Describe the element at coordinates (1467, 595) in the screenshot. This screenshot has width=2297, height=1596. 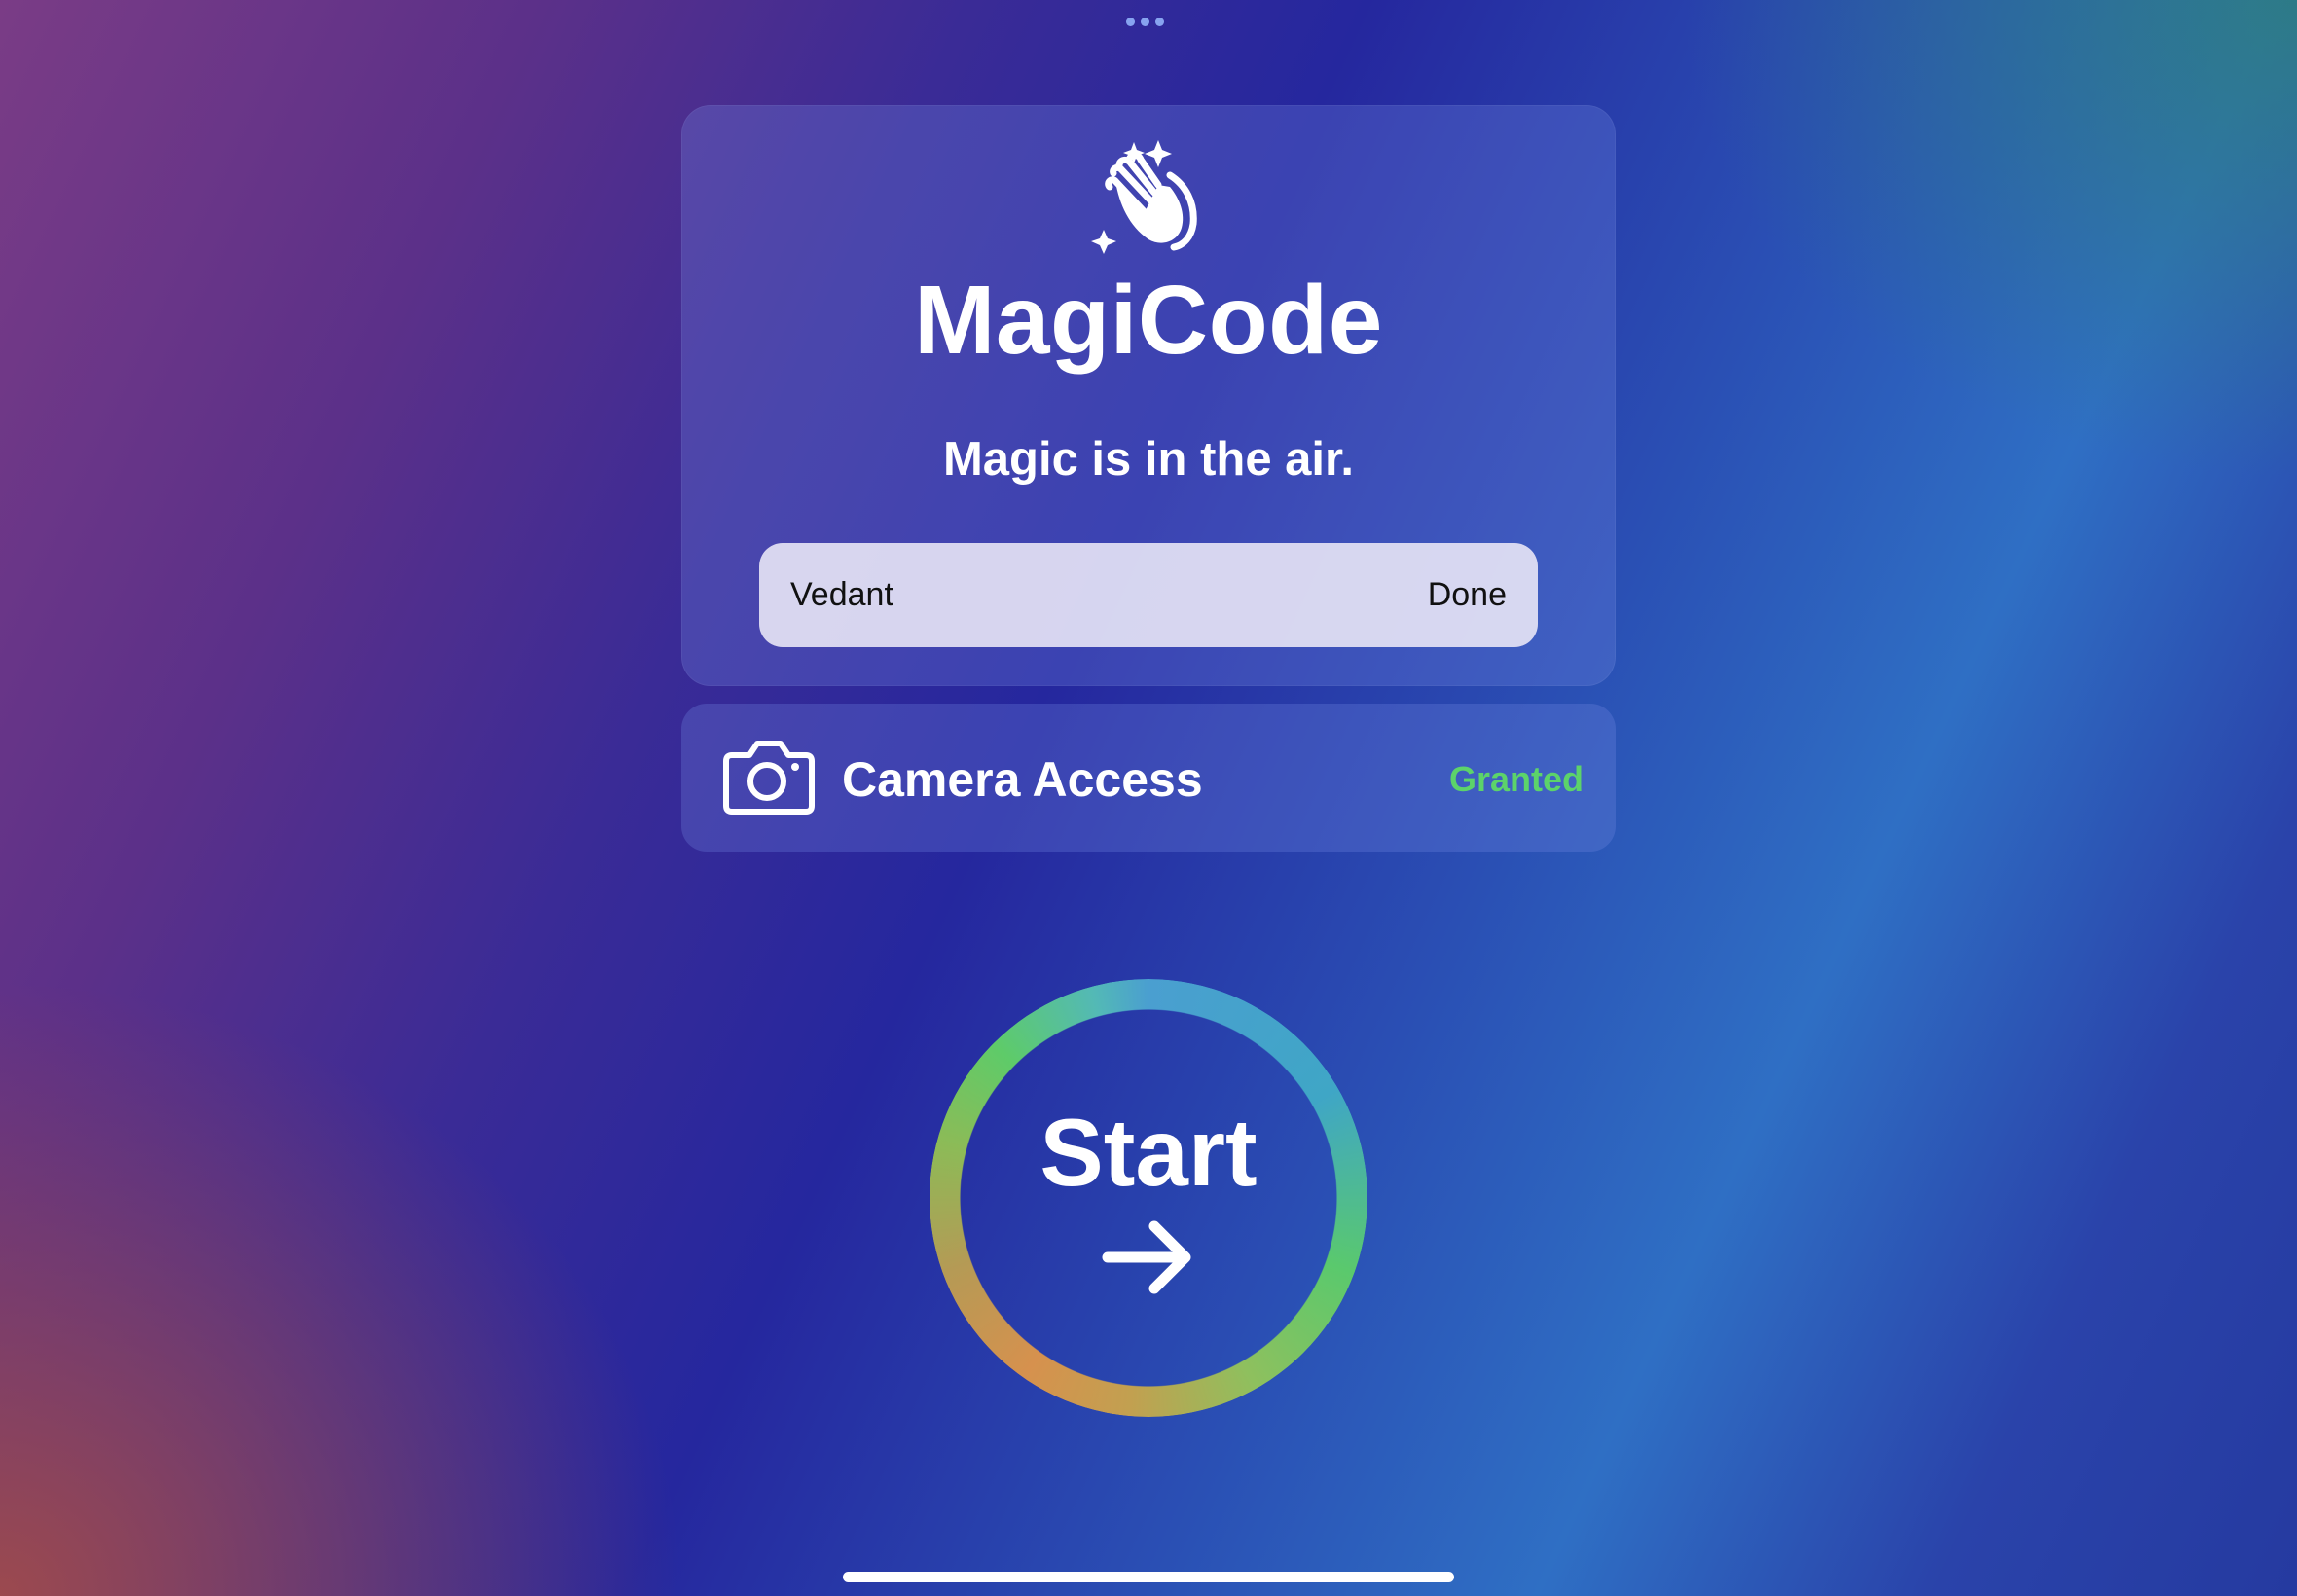
I see `done-button: Done` at that location.